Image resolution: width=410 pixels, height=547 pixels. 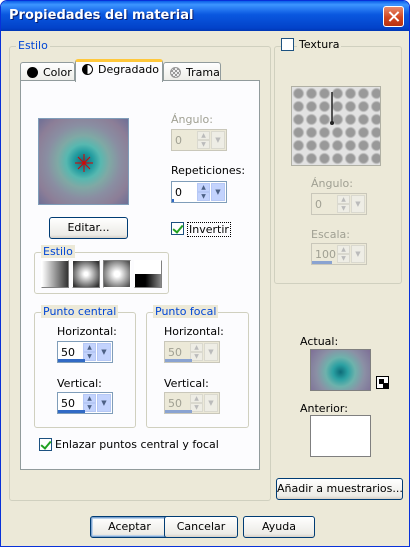 I want to click on texture-scale-updown: ▲ ▼, so click(x=343, y=254).